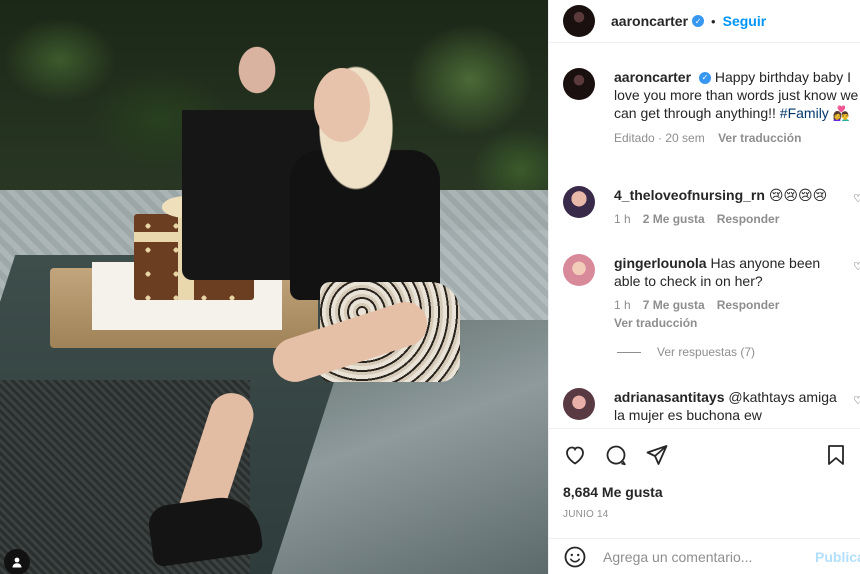  Describe the element at coordinates (737, 323) in the screenshot. I see `comment-translate-row: Ver traducción` at that location.